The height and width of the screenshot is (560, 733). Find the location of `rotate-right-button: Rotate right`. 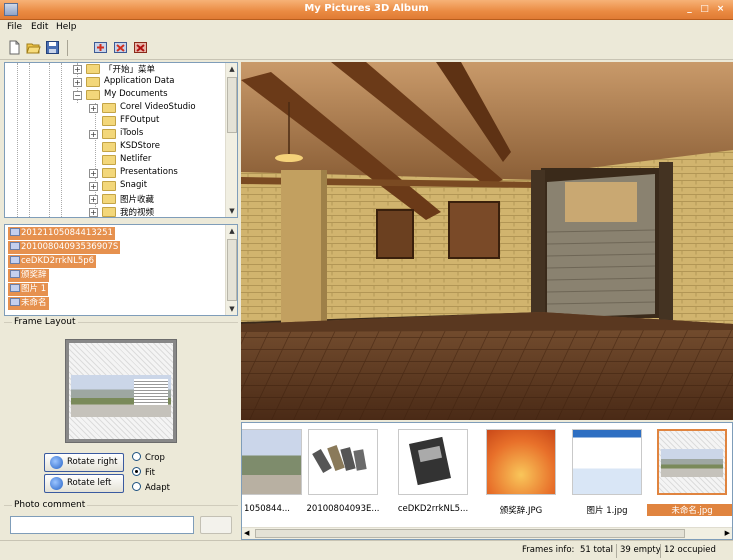

rotate-right-button: Rotate right is located at coordinates (84, 462).